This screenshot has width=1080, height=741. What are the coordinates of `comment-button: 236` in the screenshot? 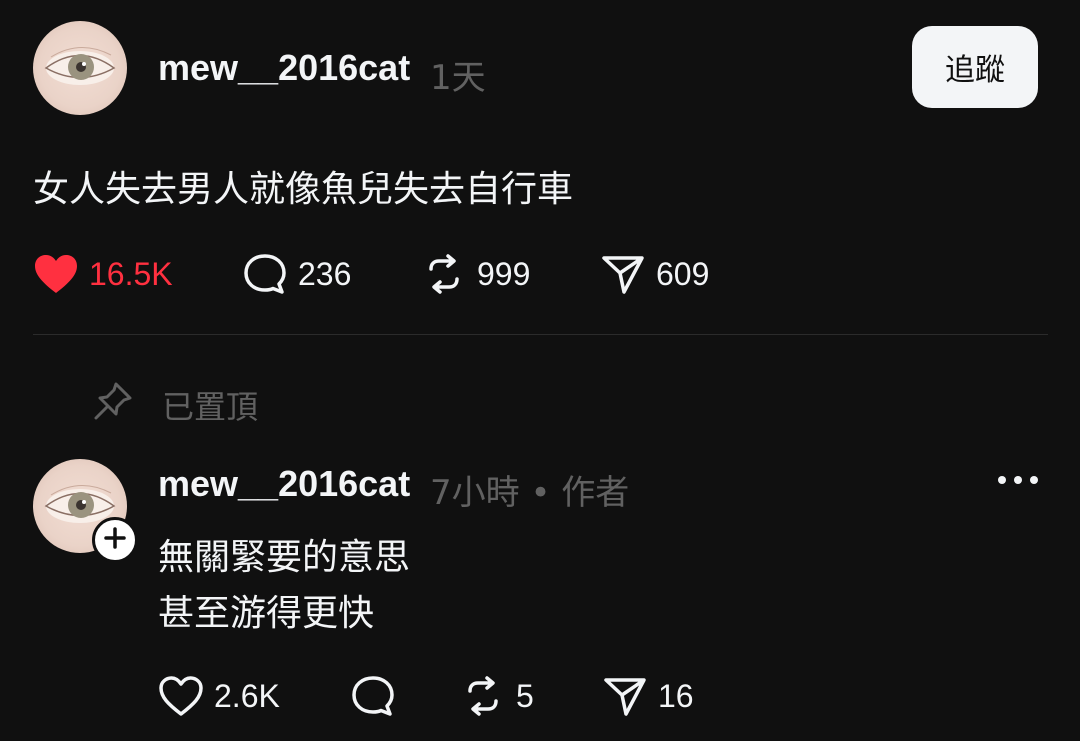 It's located at (296, 274).